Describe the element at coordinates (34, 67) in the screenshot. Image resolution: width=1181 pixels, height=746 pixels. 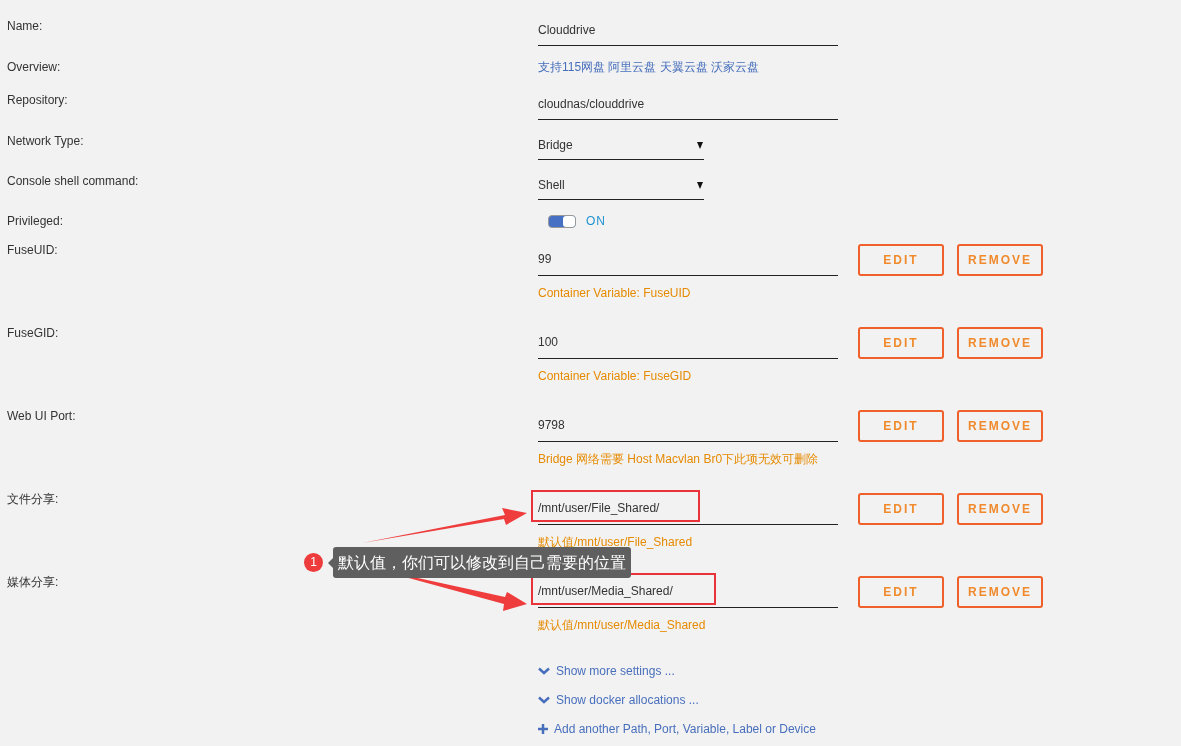
I see `field-label: Overview:` at that location.